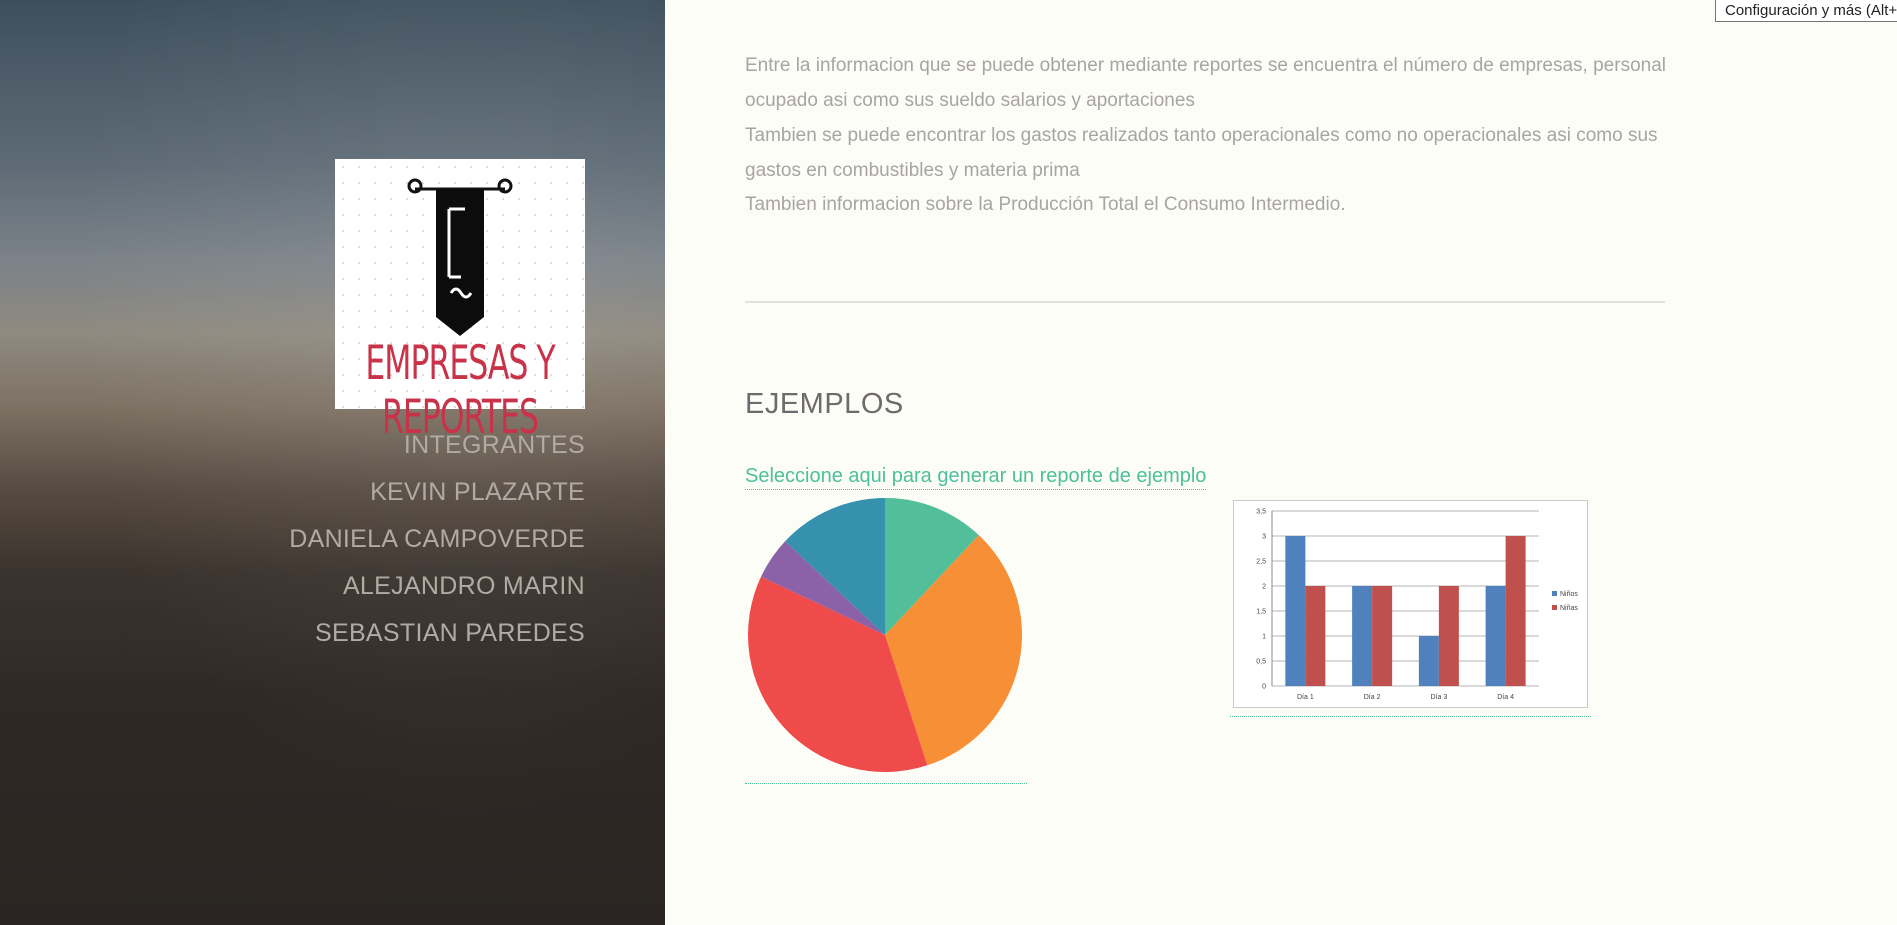  Describe the element at coordinates (1264, 587) in the screenshot. I see `y-tick-label: 2` at that location.